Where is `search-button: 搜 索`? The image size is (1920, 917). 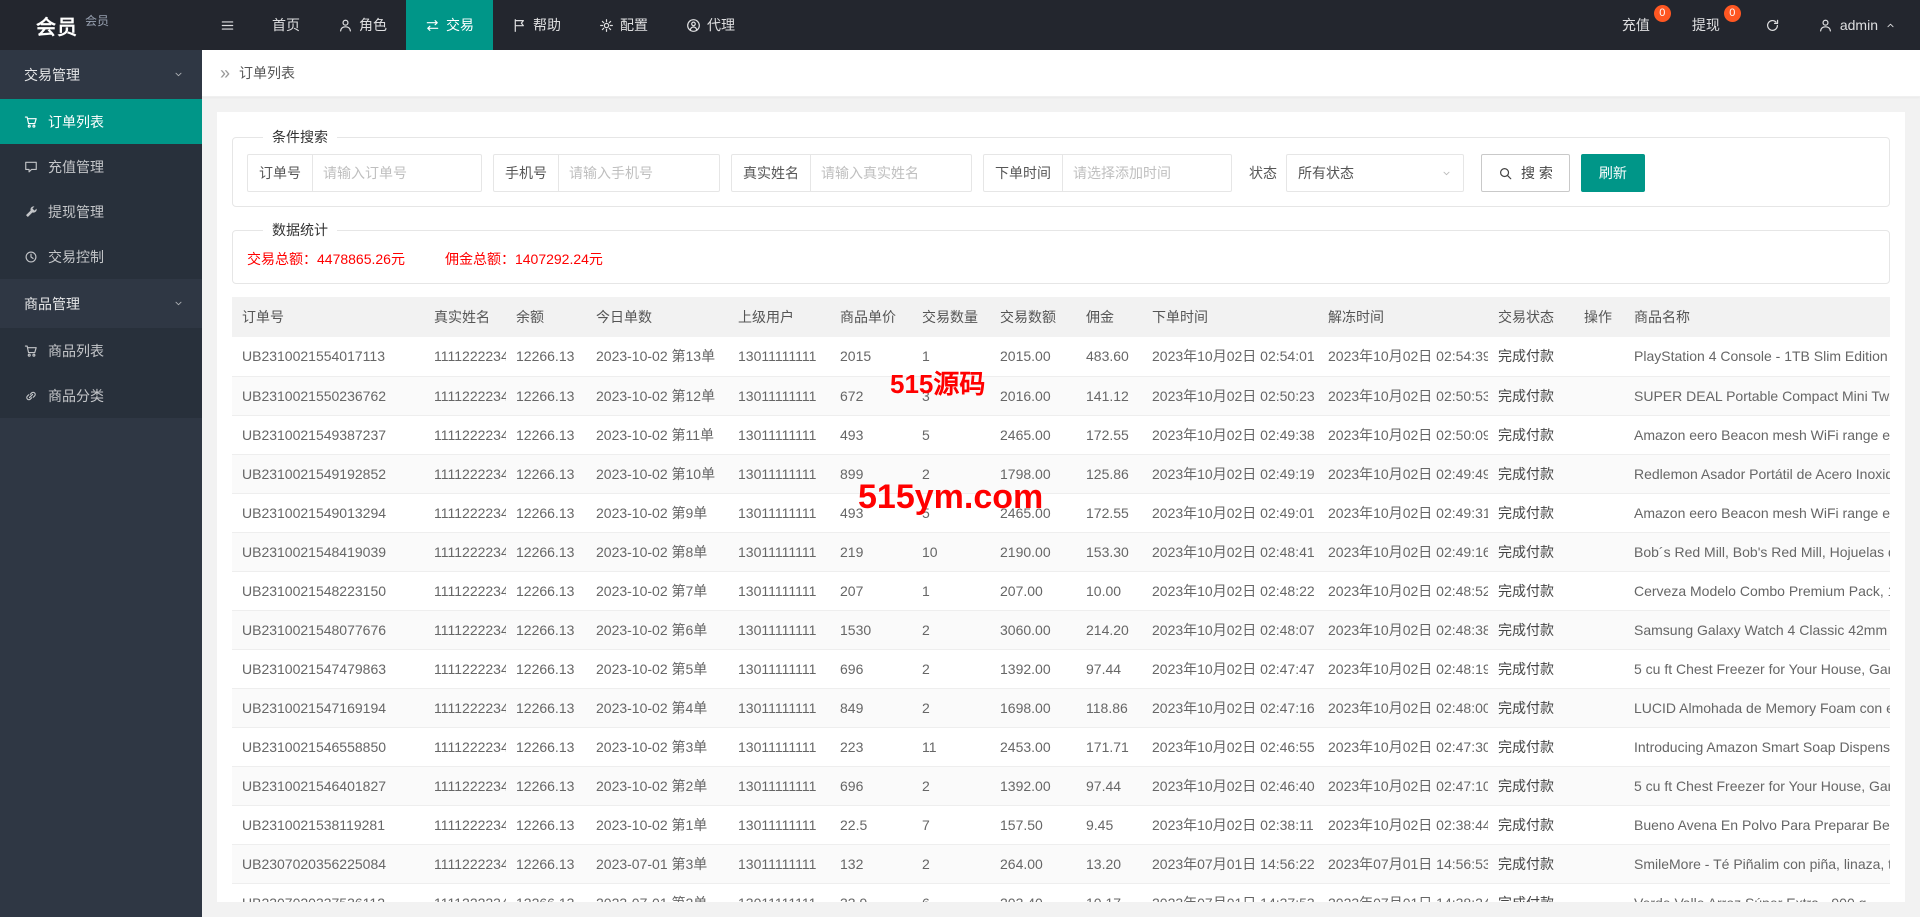 search-button: 搜 索 is located at coordinates (1525, 173).